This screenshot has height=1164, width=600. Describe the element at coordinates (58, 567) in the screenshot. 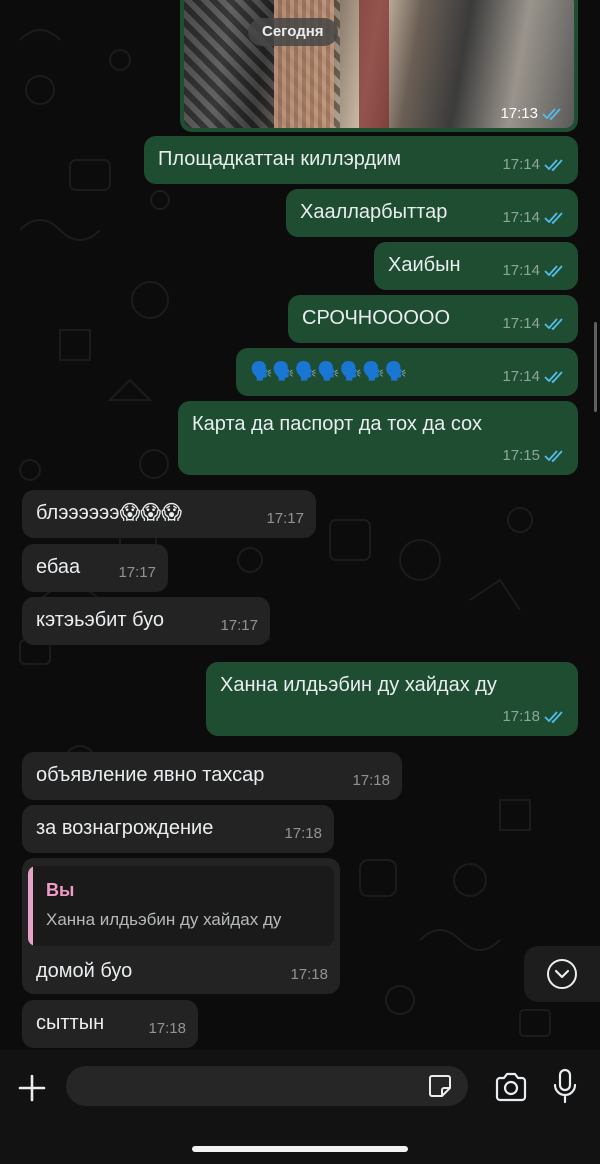

I see `message-text: ебаа` at that location.